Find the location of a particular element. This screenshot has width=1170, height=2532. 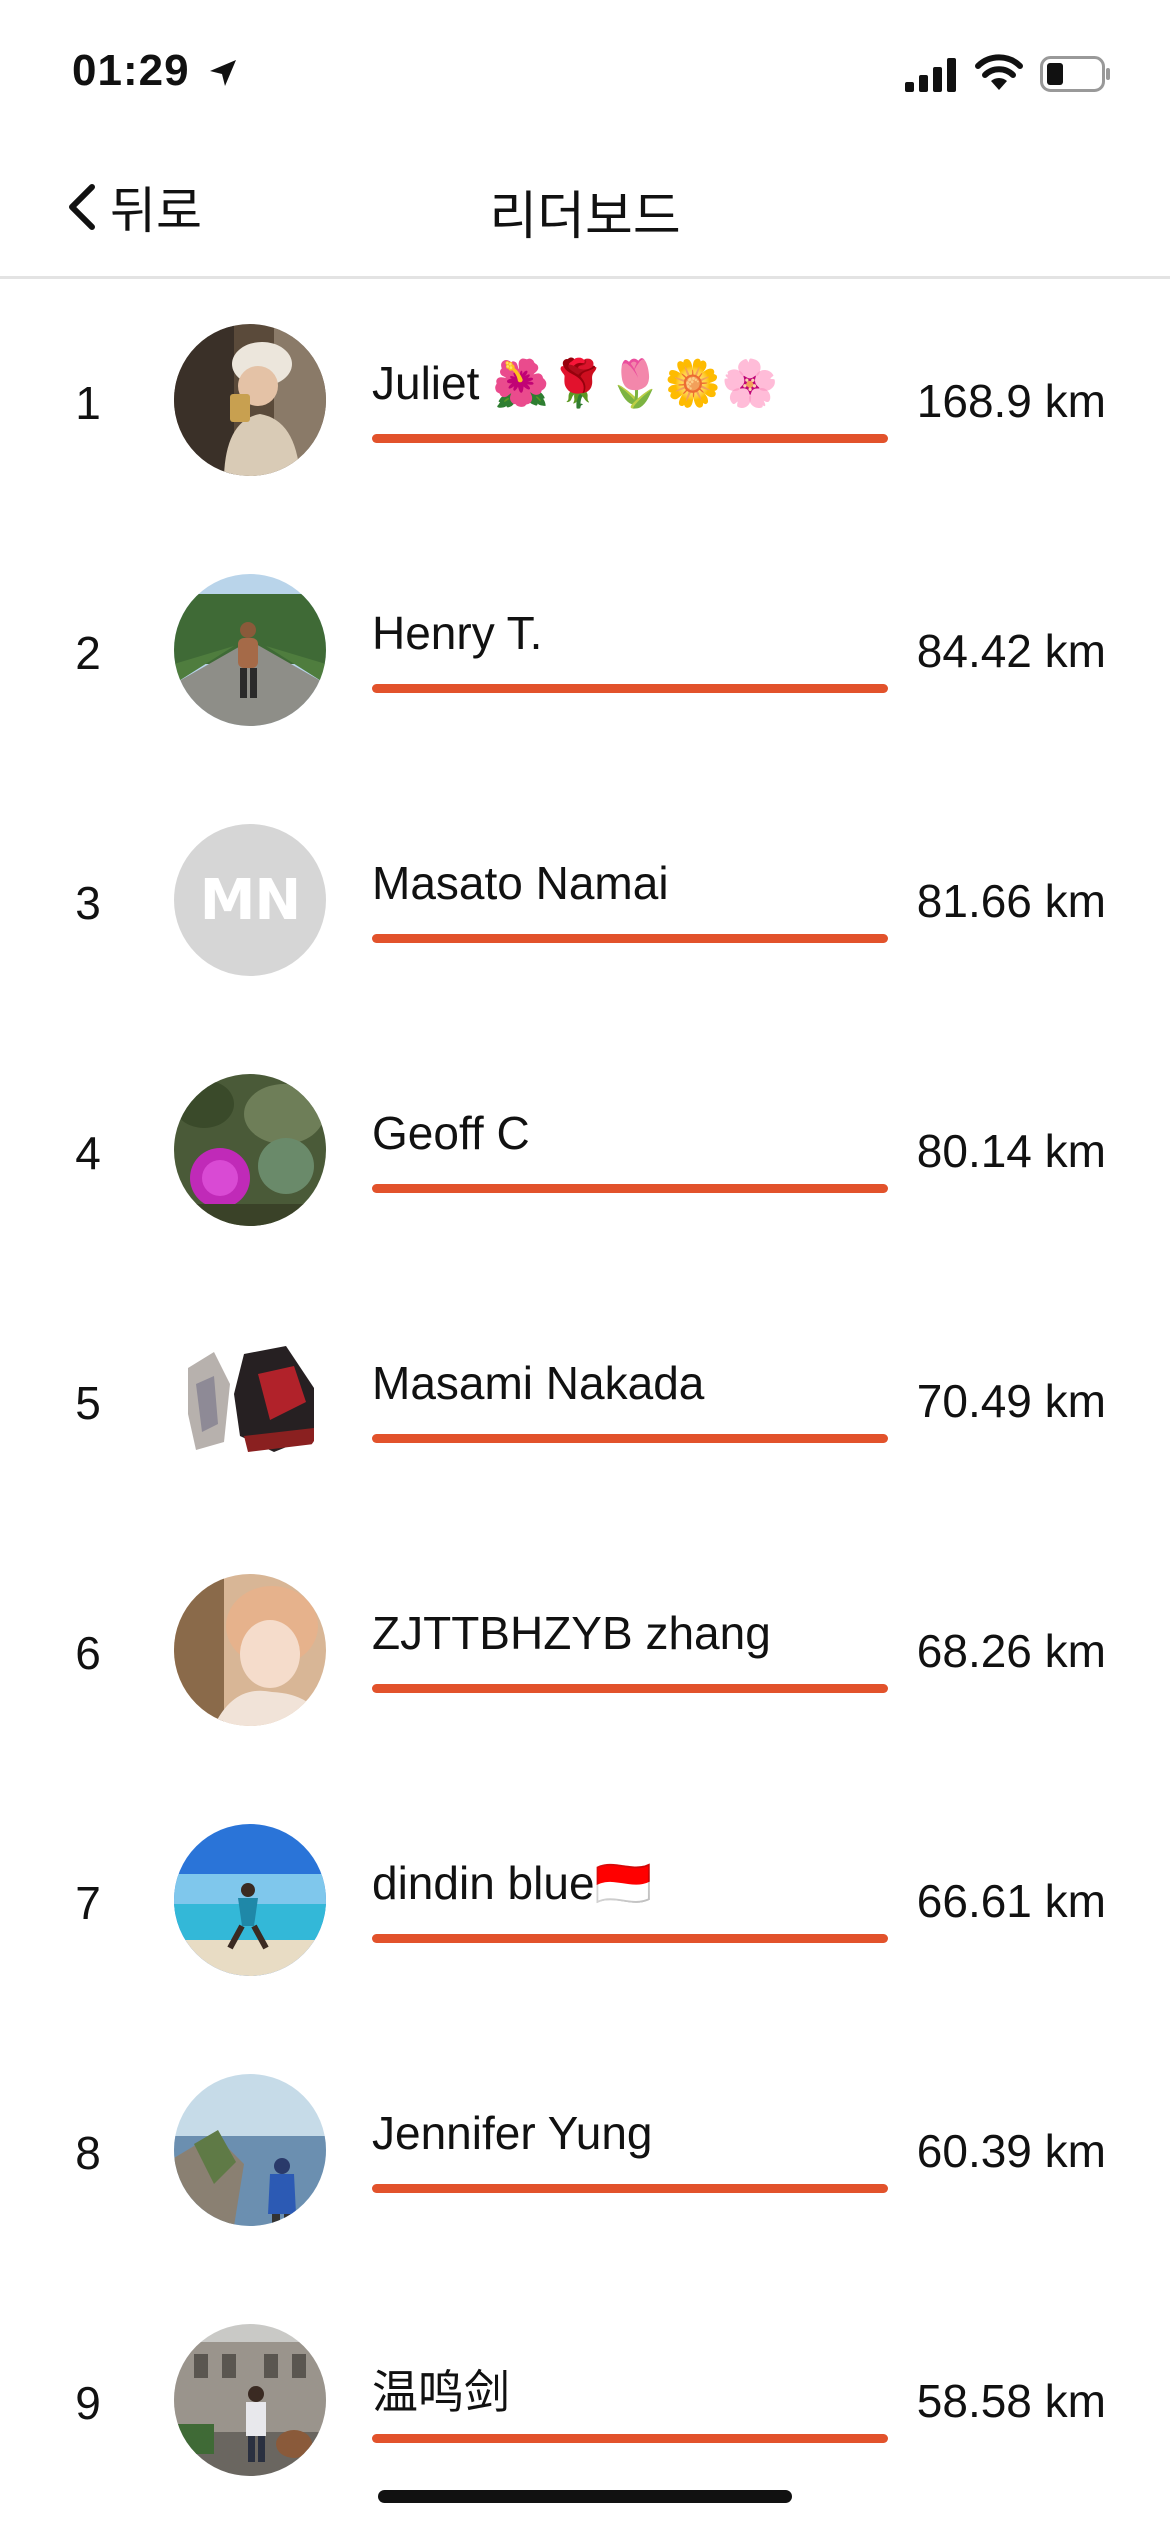

distance-value: 60.39 km is located at coordinates (1011, 2151).